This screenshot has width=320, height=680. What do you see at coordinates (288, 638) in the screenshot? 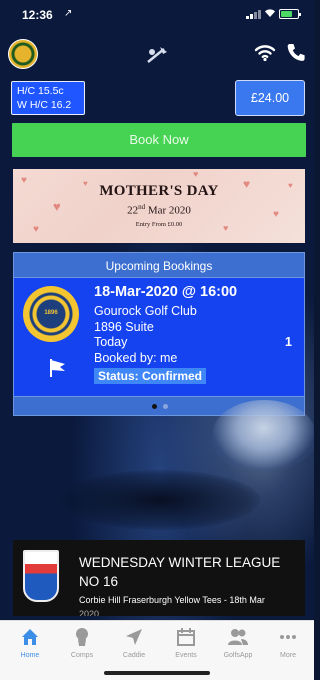
I see `more-icon` at bounding box center [288, 638].